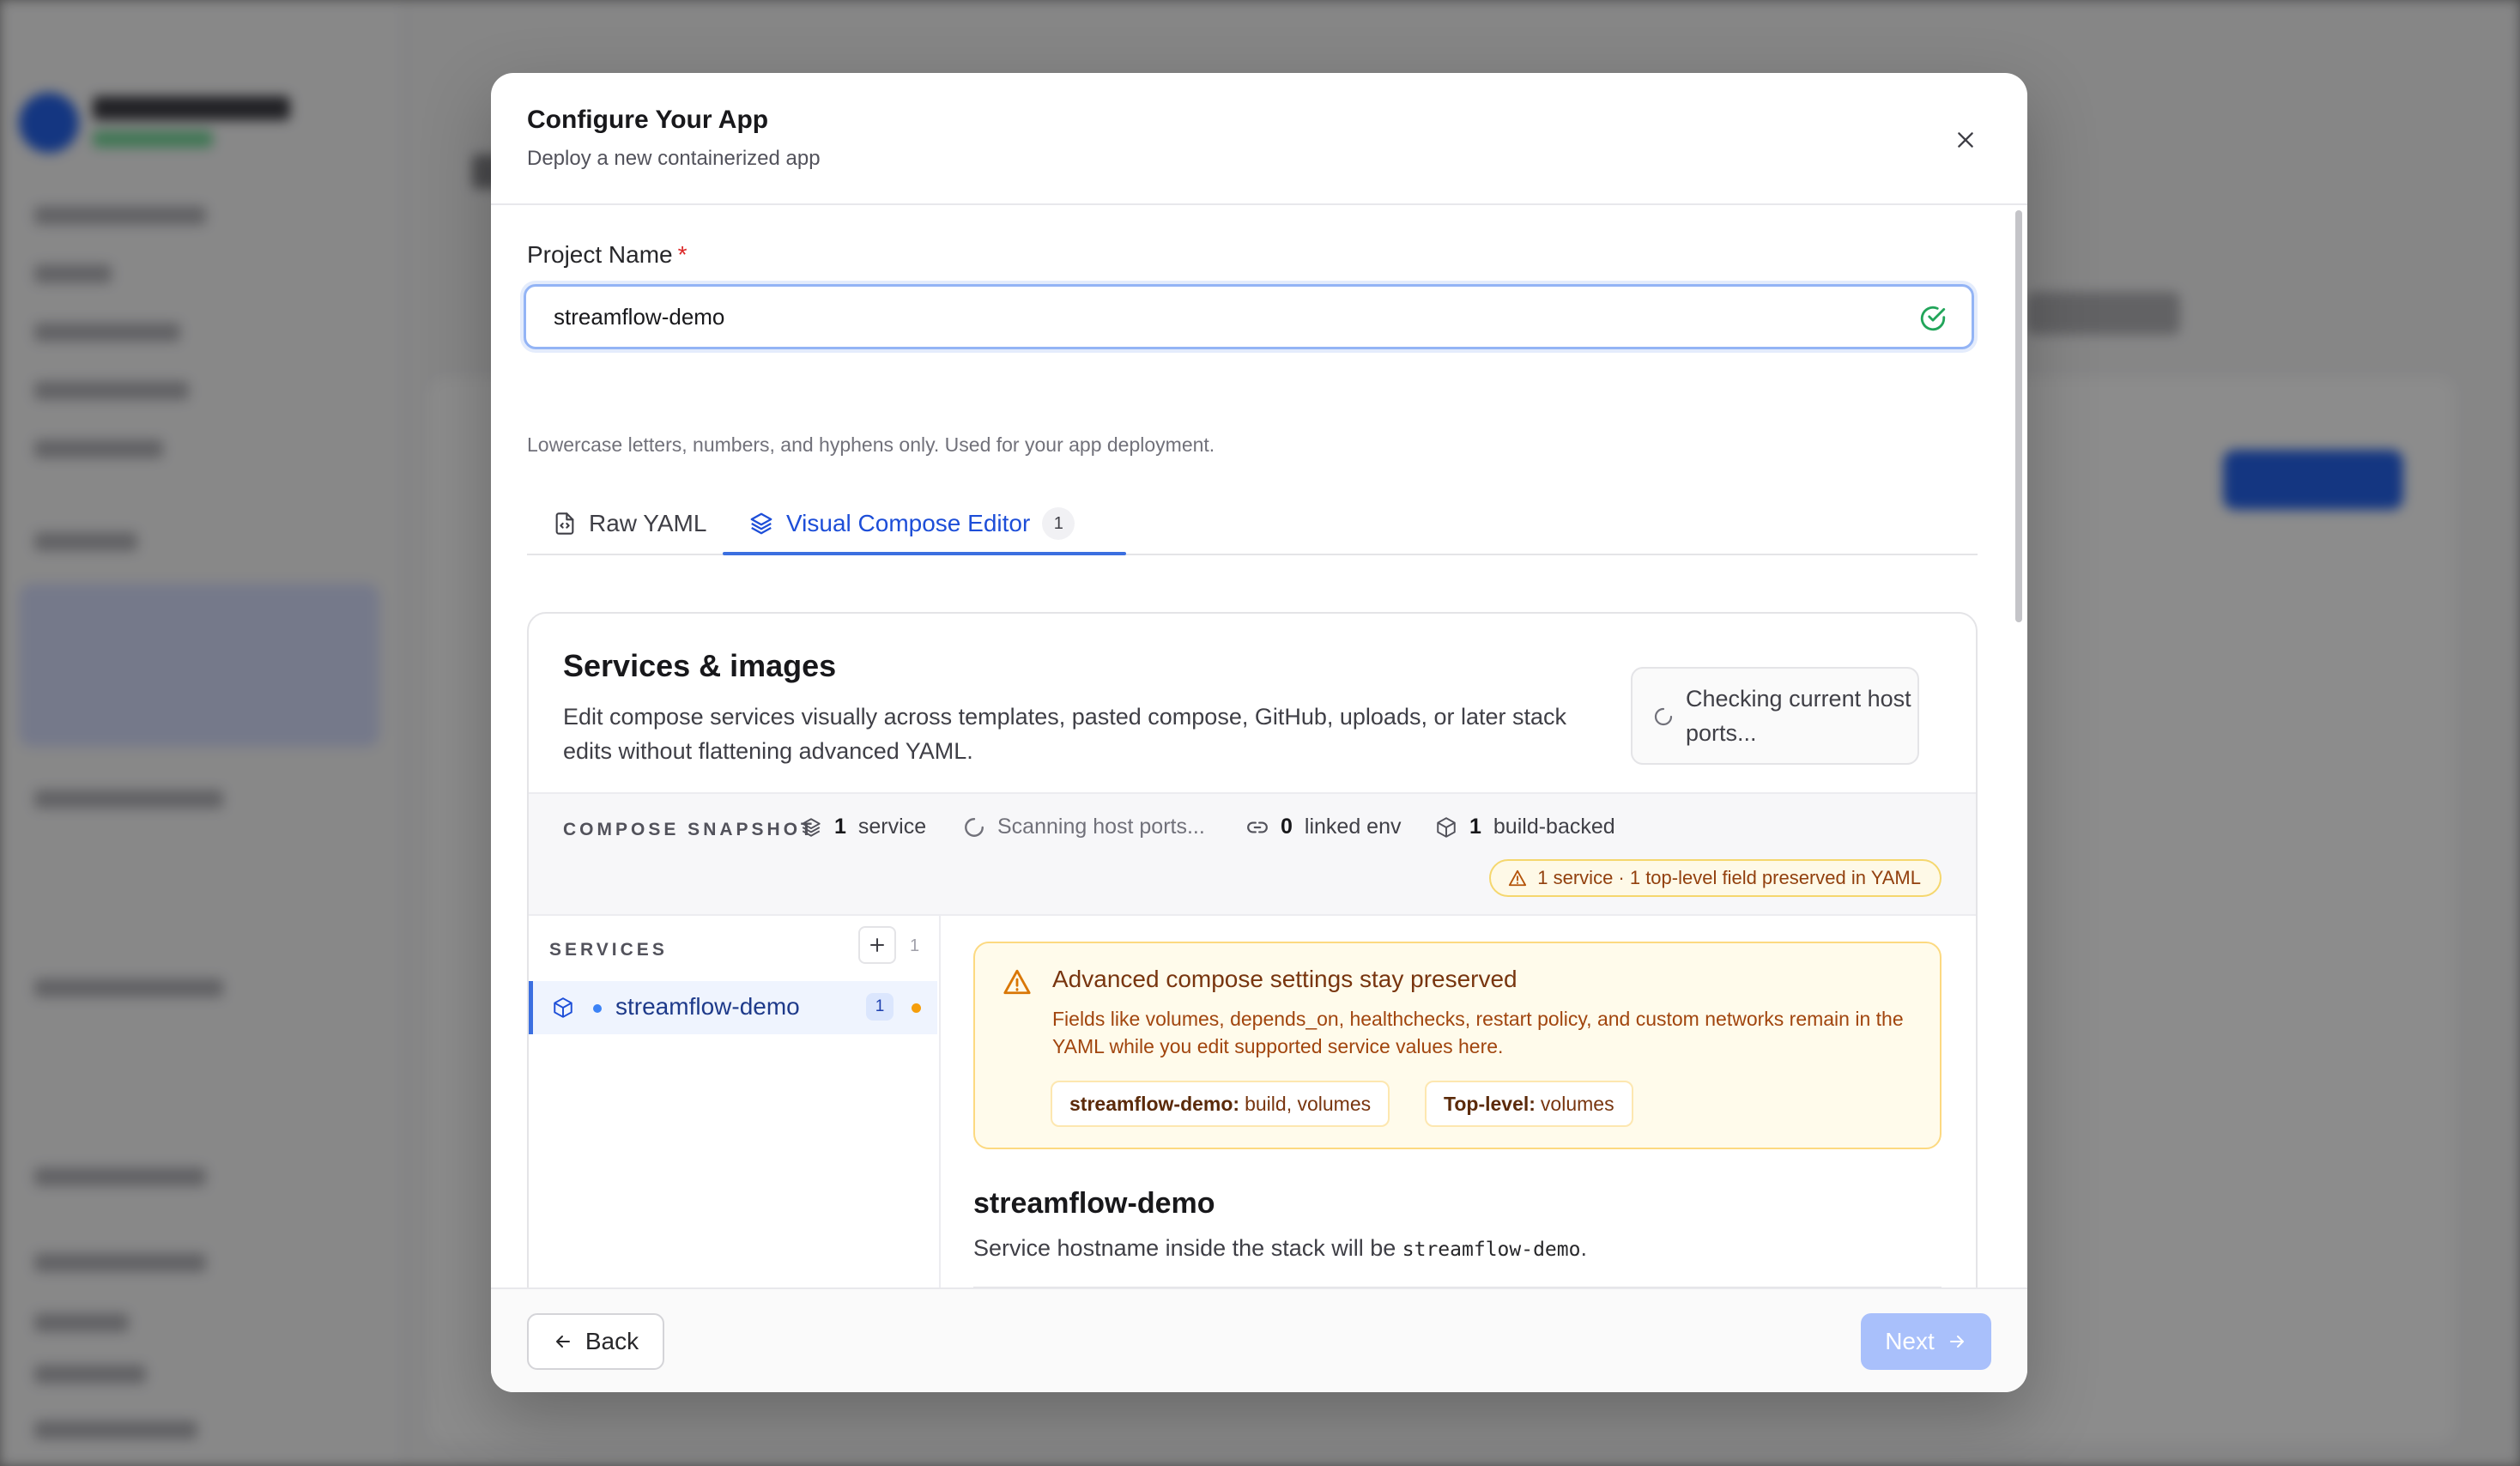 The height and width of the screenshot is (1466, 2520). I want to click on snapshot-services: 1 service, so click(863, 827).